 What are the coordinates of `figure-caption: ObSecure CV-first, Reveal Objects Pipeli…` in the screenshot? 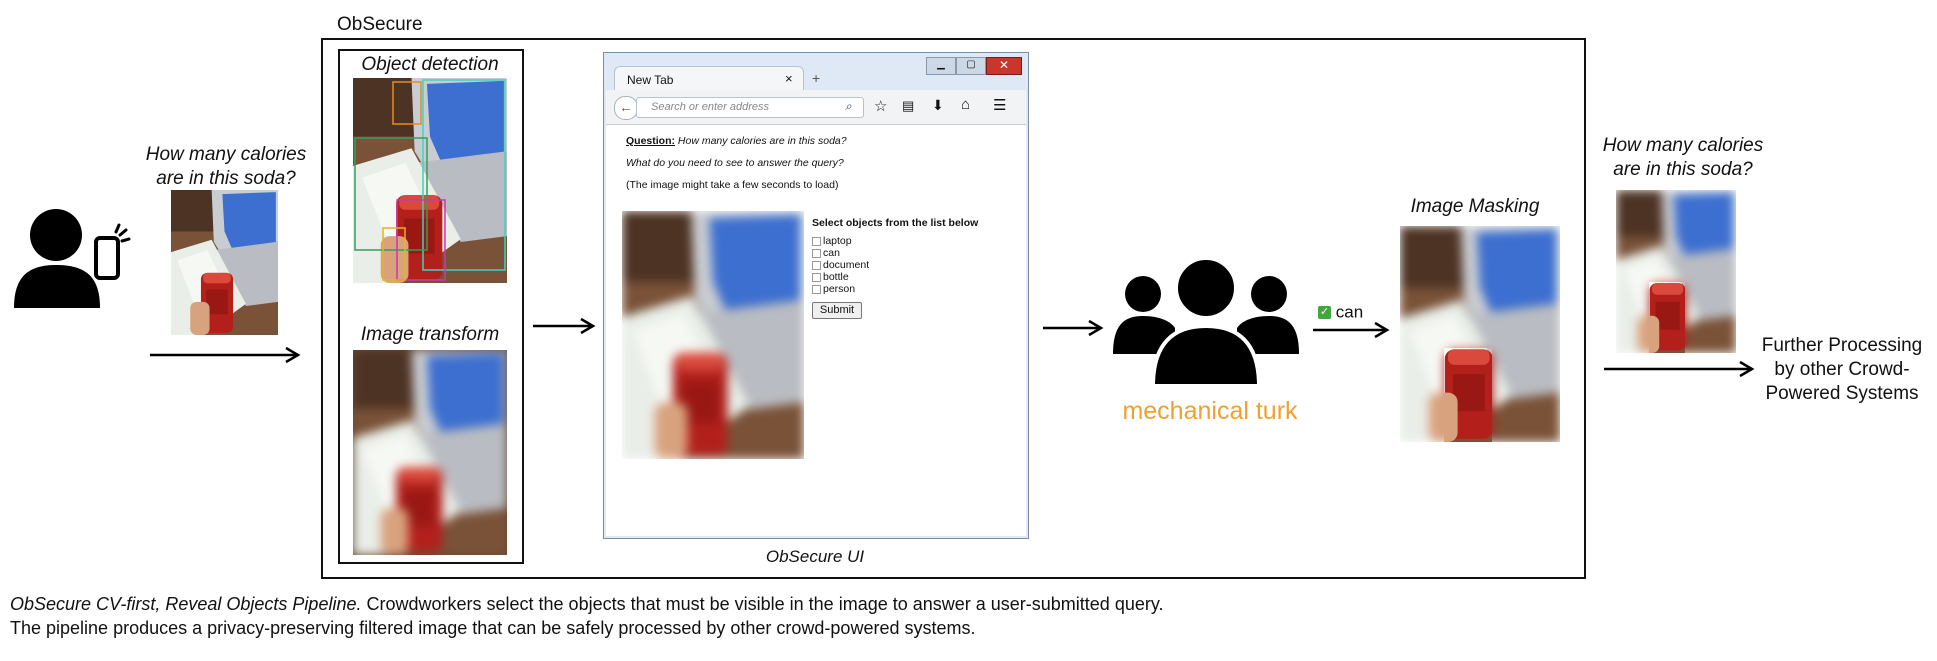 It's located at (960, 616).